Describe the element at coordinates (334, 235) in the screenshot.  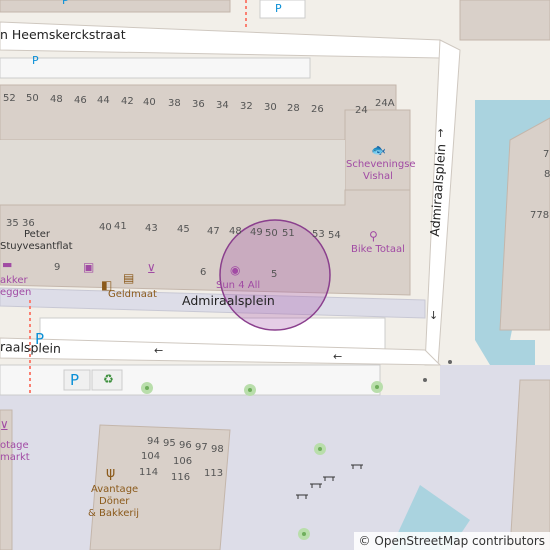
I see `house-number: 54` at that location.